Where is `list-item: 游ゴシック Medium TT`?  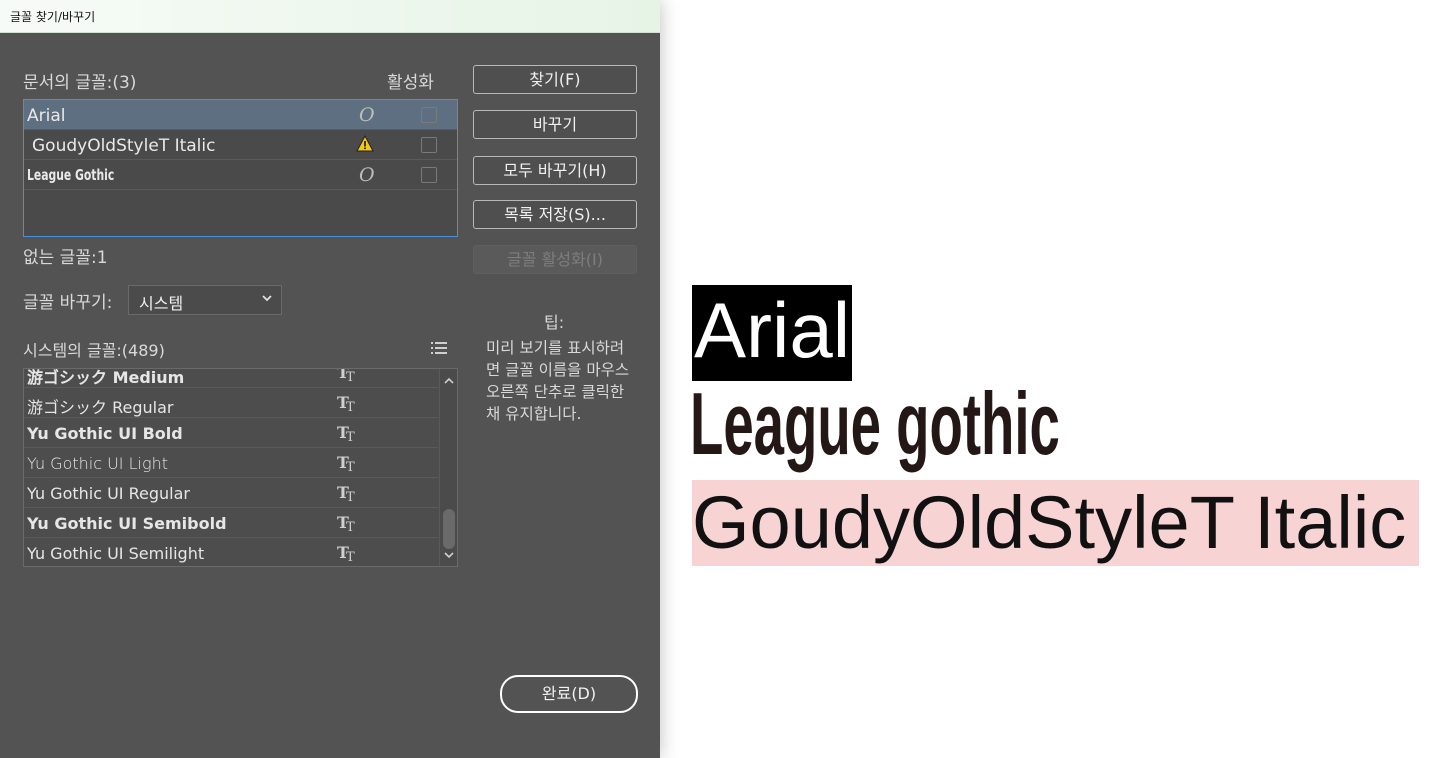 list-item: 游ゴシック Medium TT is located at coordinates (231, 378).